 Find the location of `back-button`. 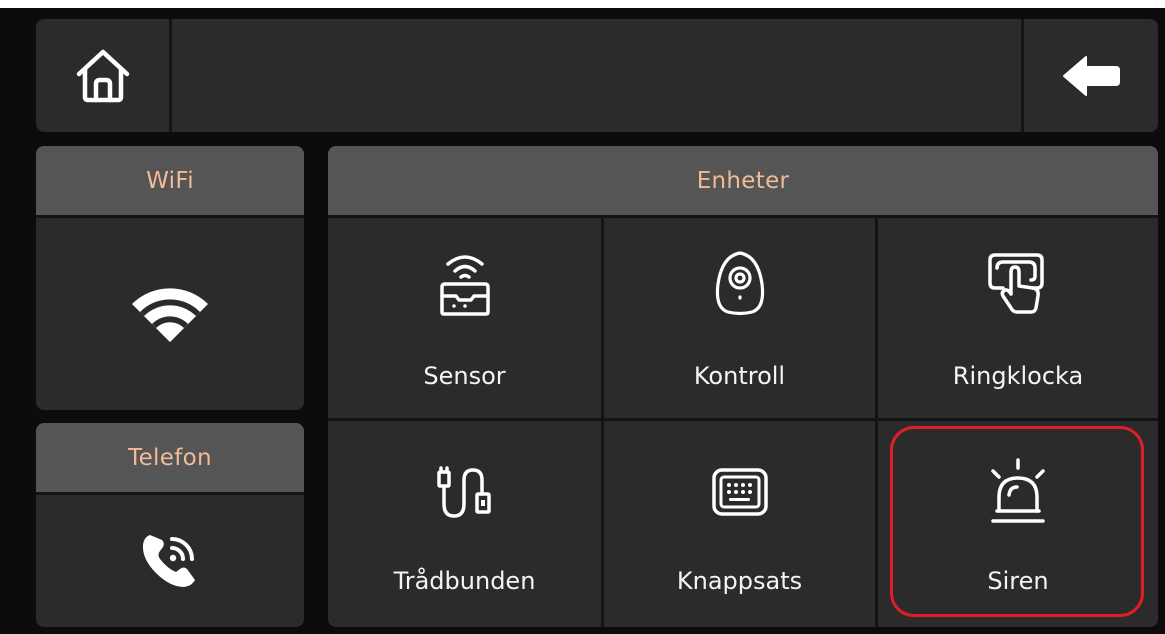

back-button is located at coordinates (1091, 75).